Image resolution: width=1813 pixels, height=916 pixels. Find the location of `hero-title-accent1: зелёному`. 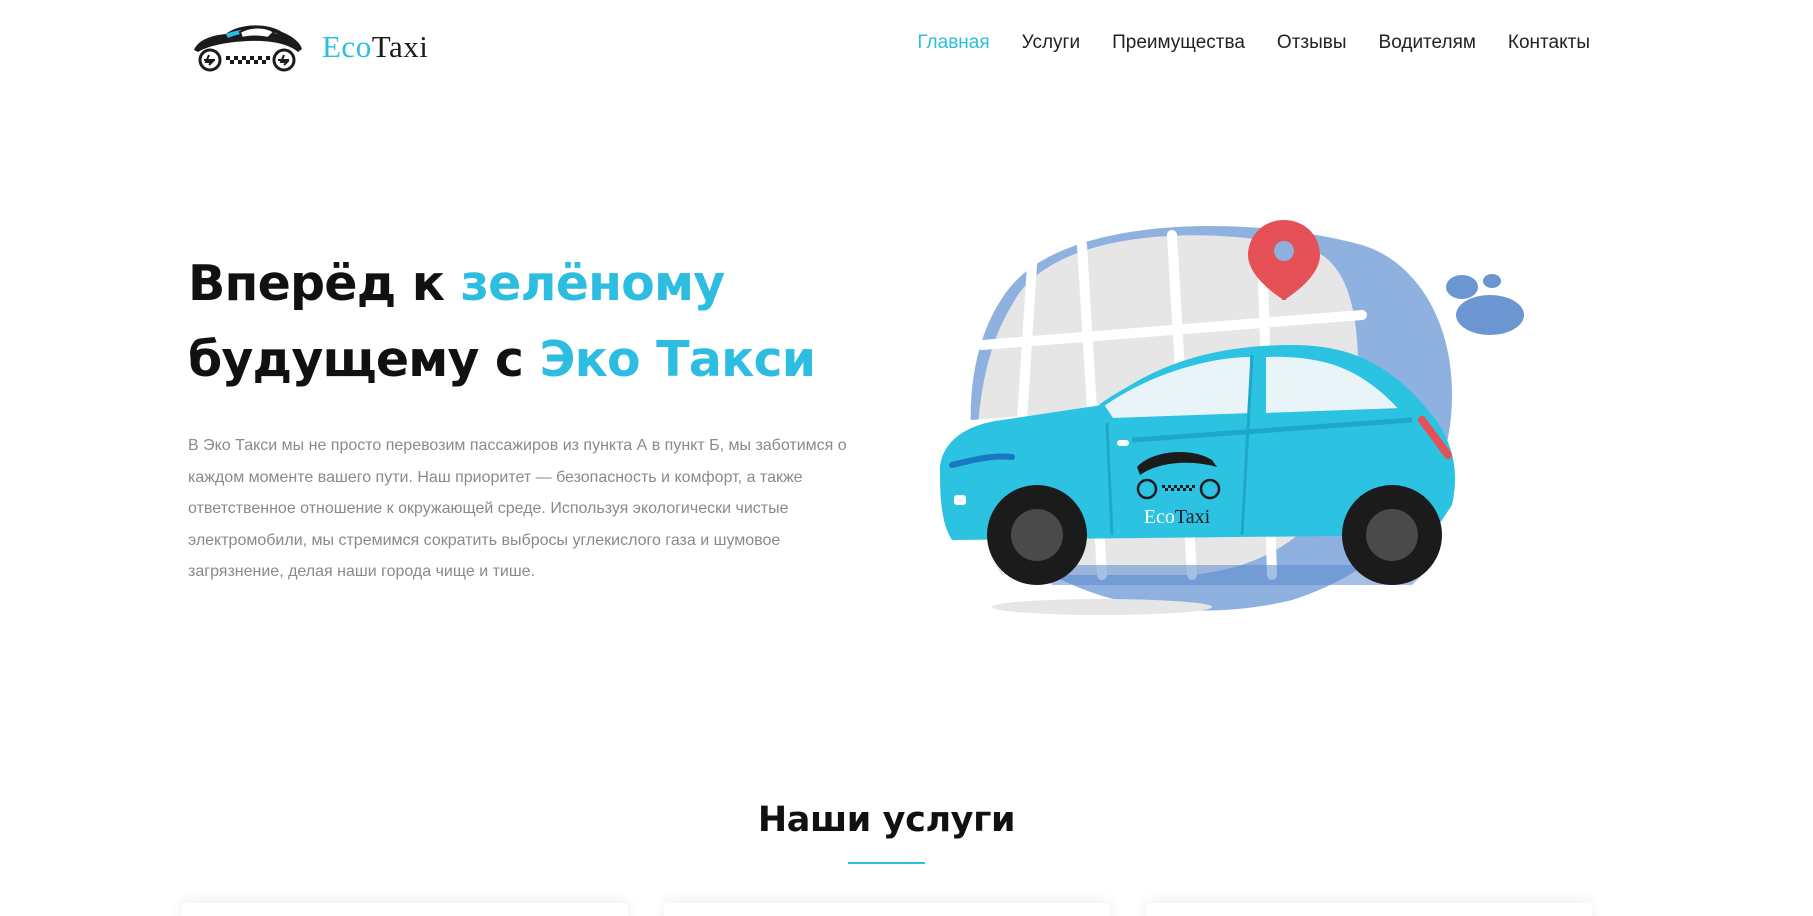

hero-title-accent1: зелёному is located at coordinates (593, 283).